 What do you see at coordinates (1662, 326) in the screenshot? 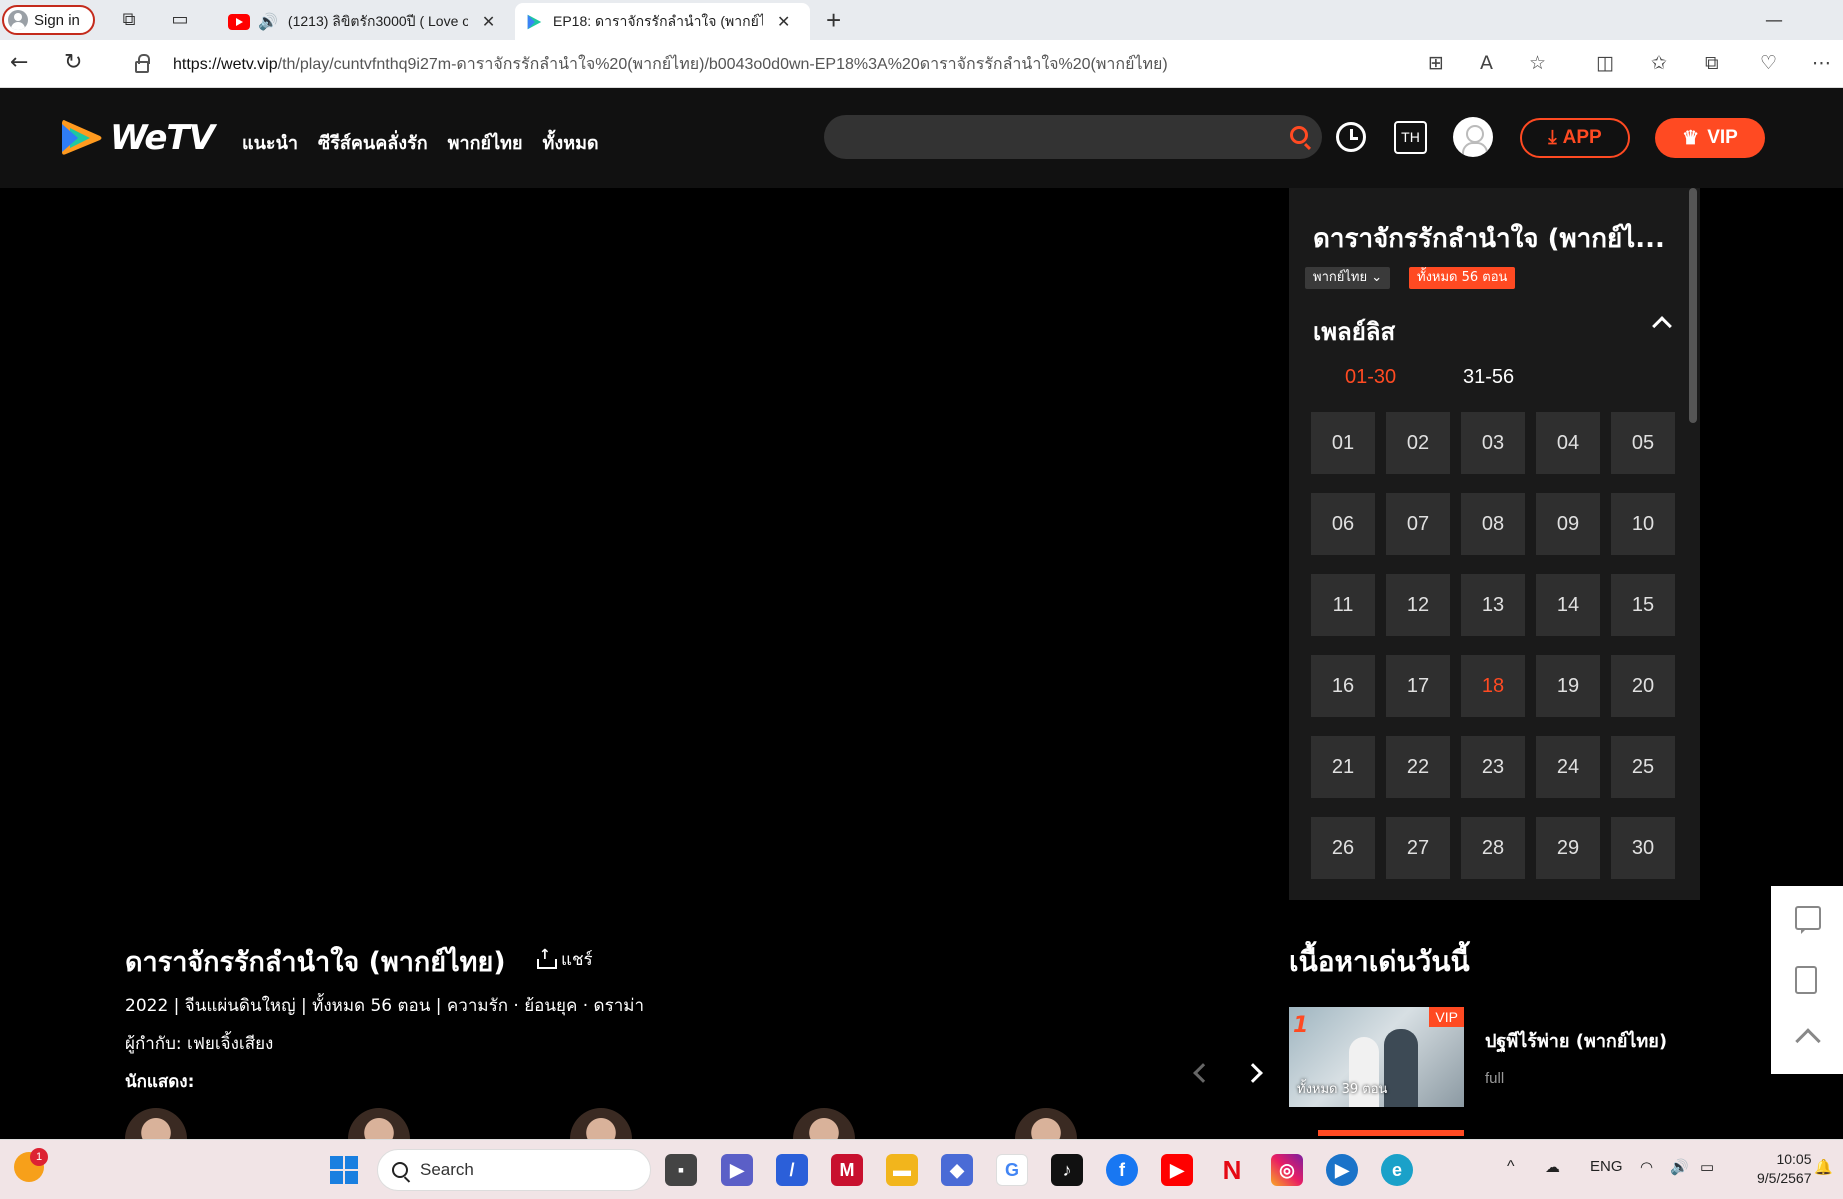
I see `chevron-up-icon` at bounding box center [1662, 326].